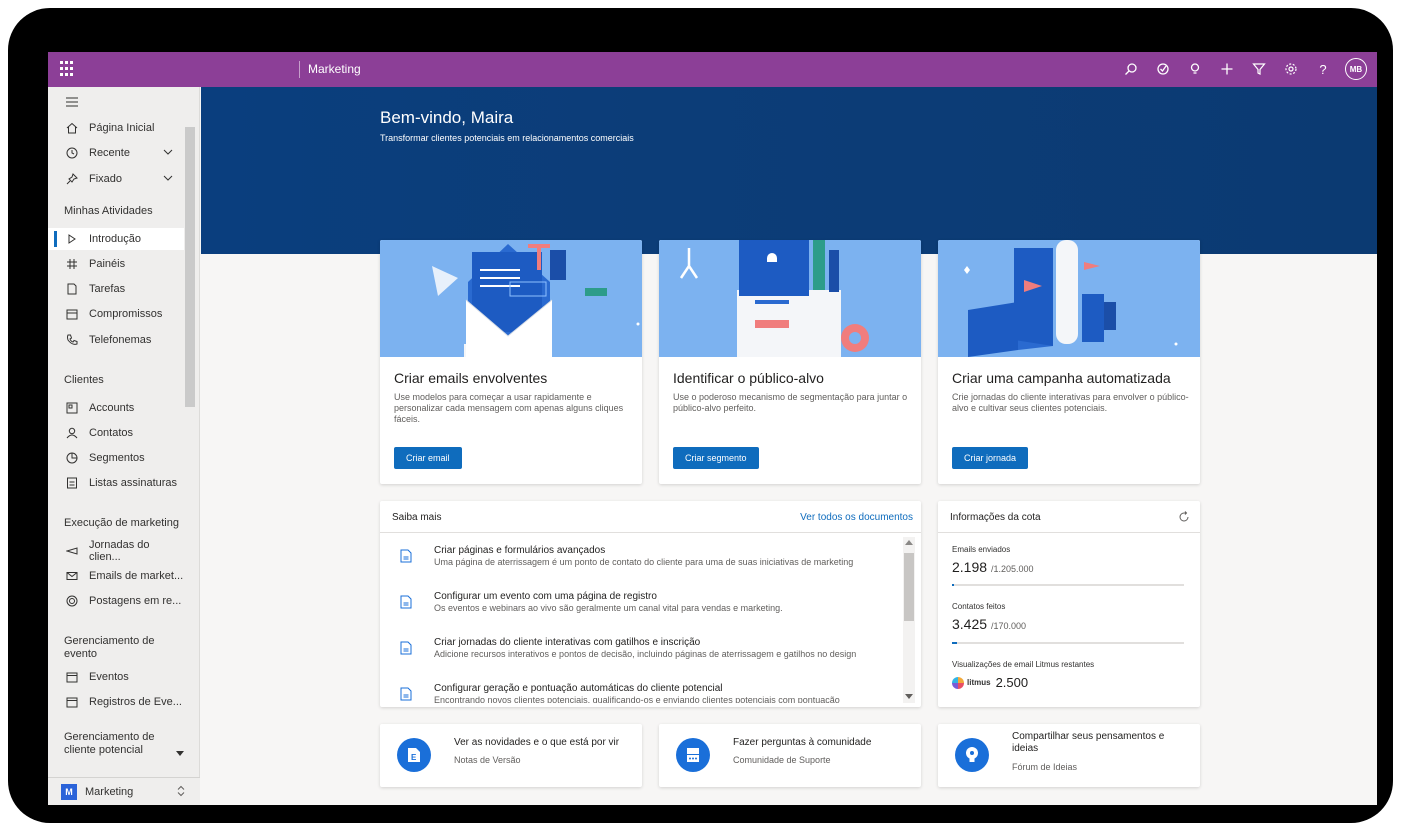 The image size is (1401, 831). Describe the element at coordinates (1012, 569) in the screenshot. I see `emails-sent-total: /1.205.000` at that location.